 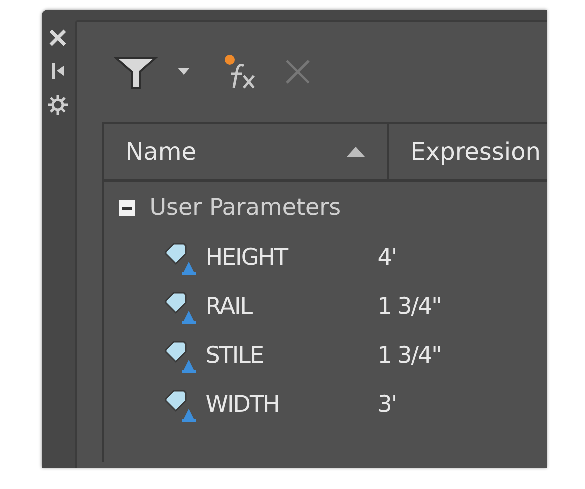 What do you see at coordinates (248, 259) in the screenshot?
I see `parameter-name: HEIGHT` at bounding box center [248, 259].